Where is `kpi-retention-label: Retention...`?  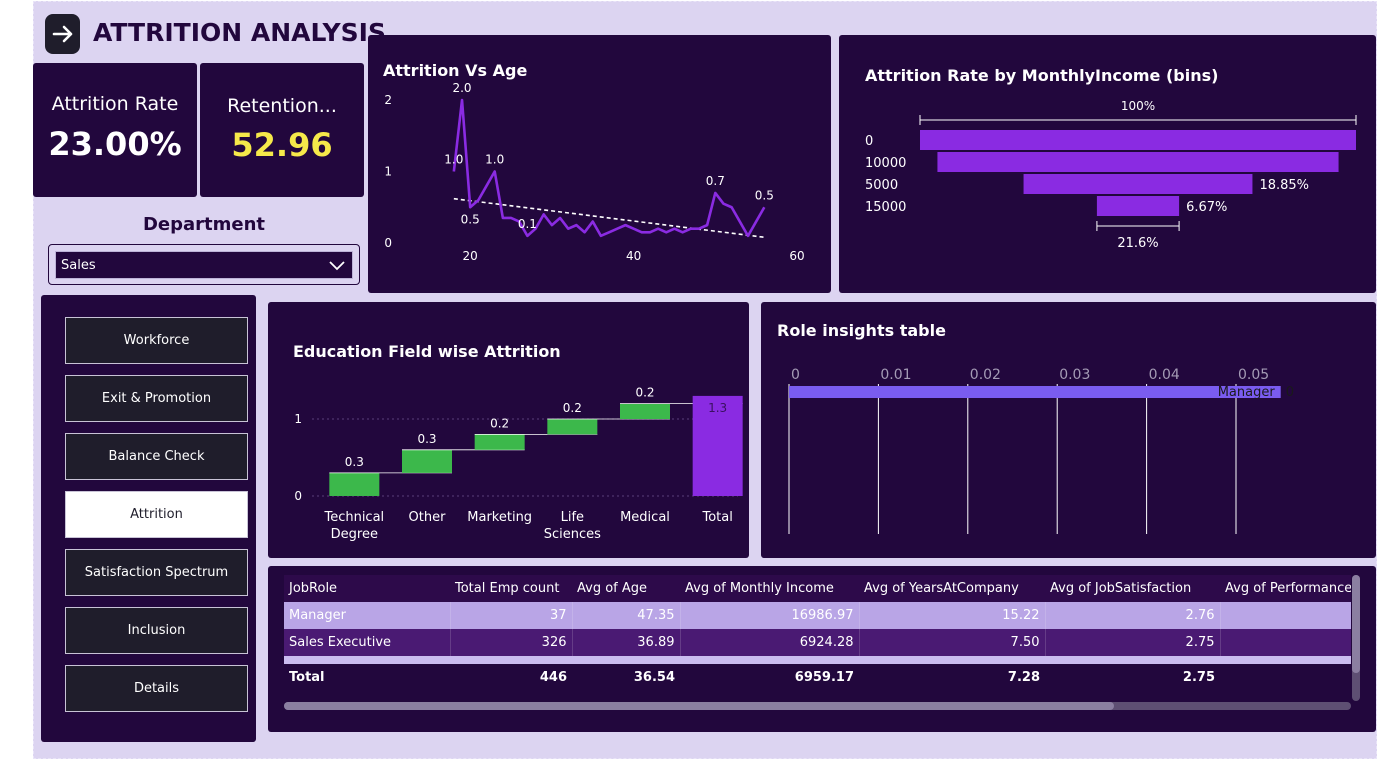
kpi-retention-label: Retention... is located at coordinates (282, 106).